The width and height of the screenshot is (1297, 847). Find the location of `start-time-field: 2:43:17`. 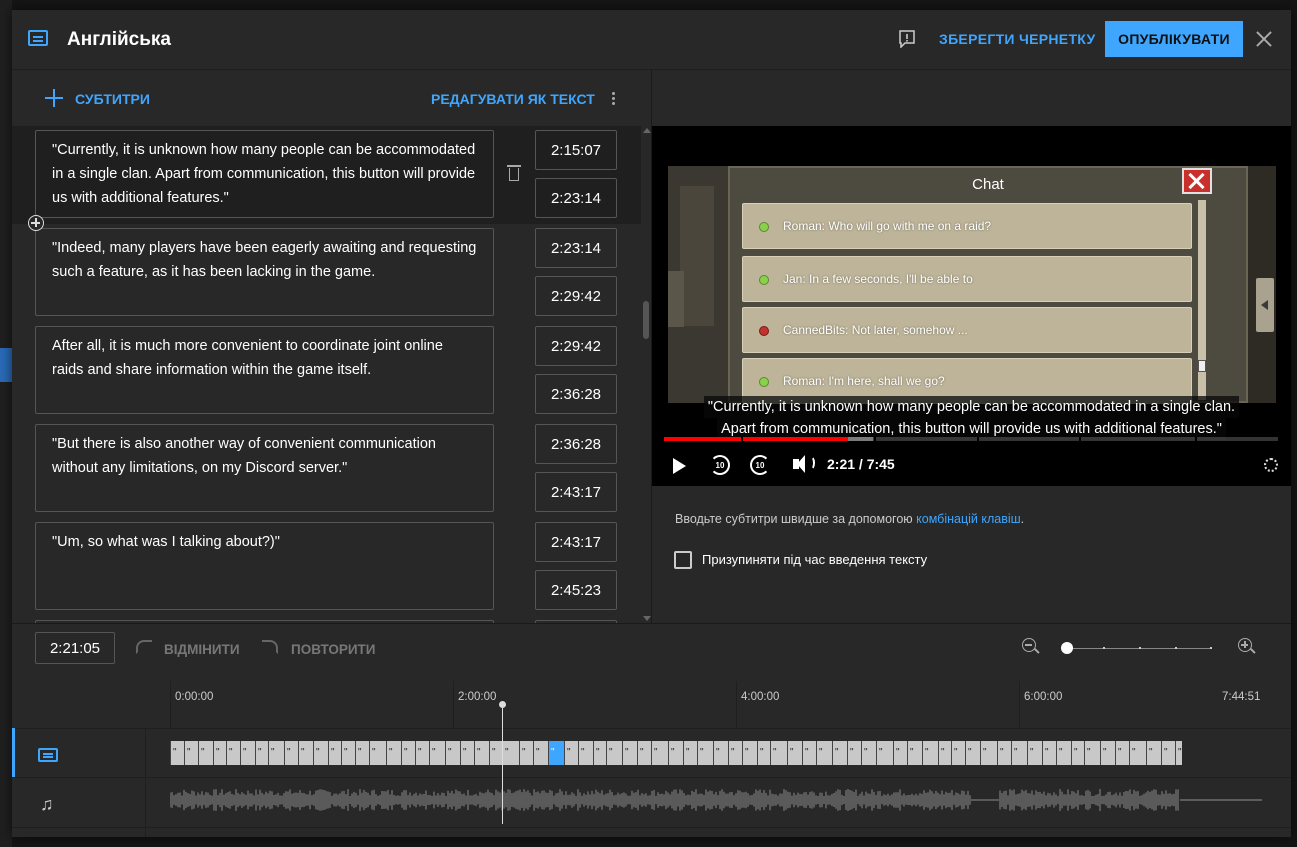

start-time-field: 2:43:17 is located at coordinates (576, 542).